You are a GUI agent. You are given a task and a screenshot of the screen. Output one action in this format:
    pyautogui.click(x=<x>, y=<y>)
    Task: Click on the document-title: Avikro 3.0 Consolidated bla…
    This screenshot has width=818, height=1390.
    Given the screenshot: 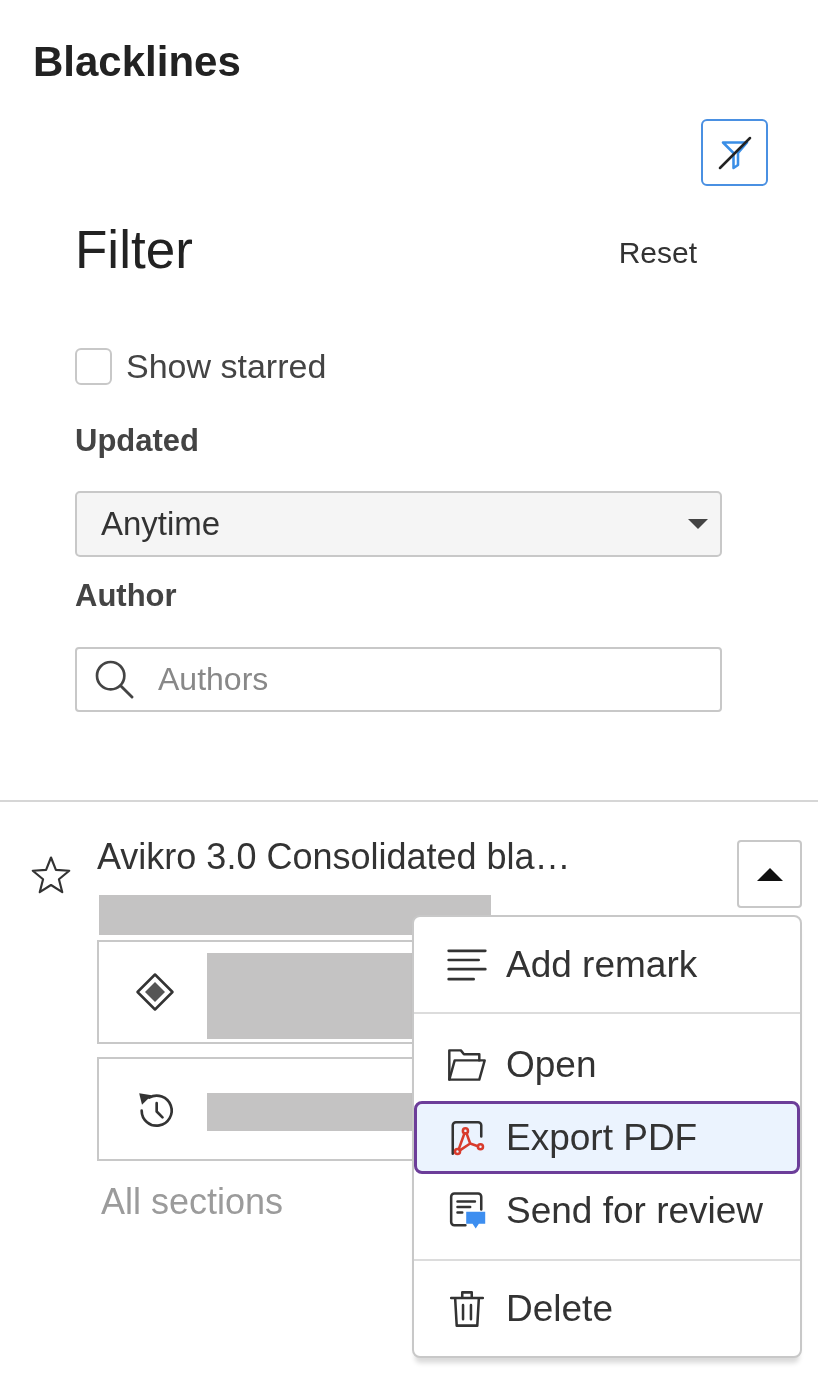 What is the action you would take?
    pyautogui.click(x=334, y=857)
    